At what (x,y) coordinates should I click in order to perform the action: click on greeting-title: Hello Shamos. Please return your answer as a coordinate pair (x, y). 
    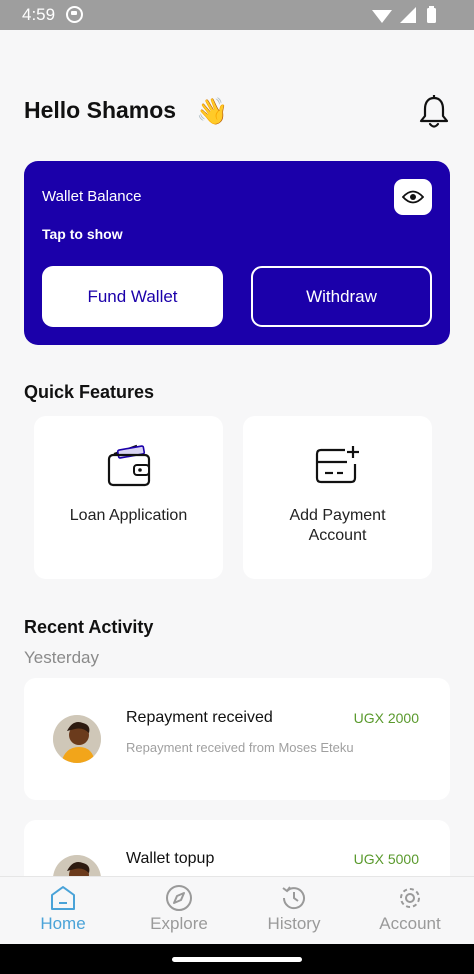
    Looking at the image, I should click on (100, 110).